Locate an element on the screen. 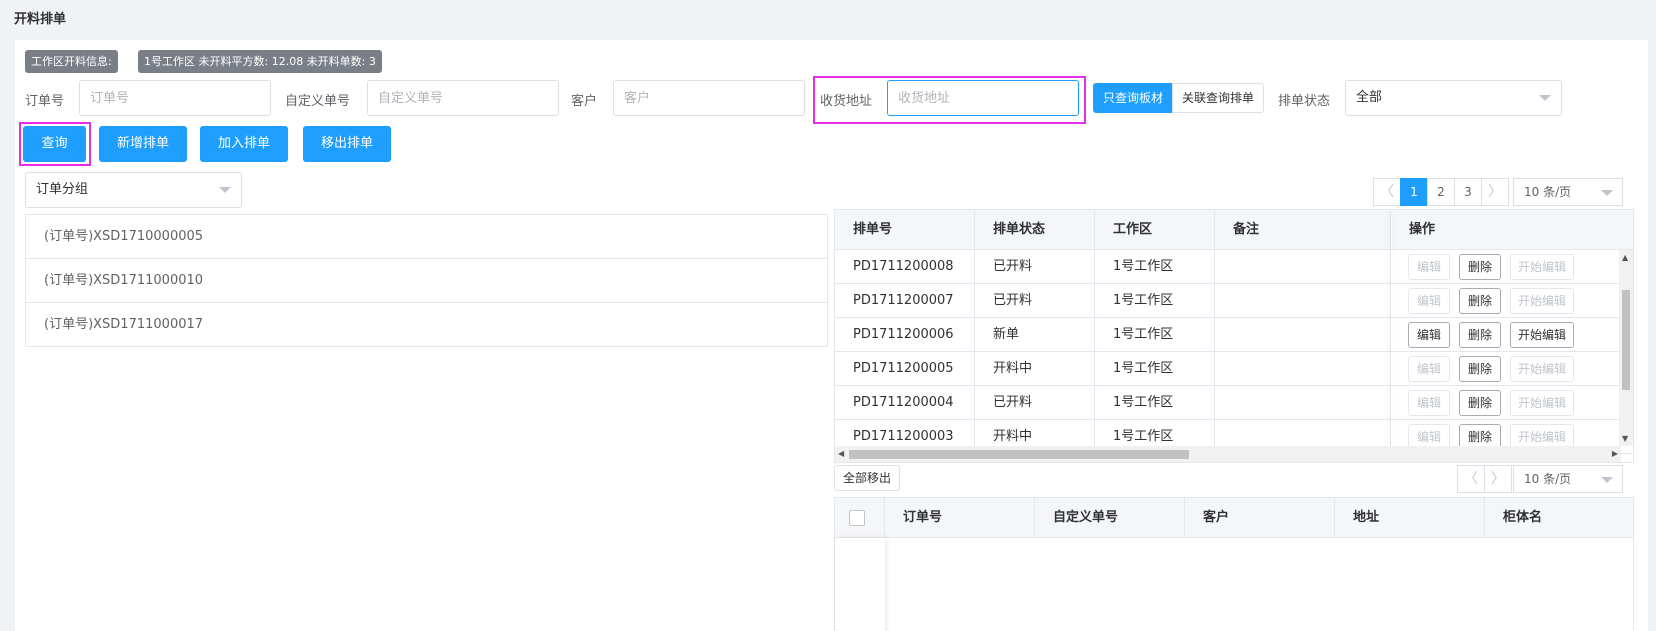 This screenshot has height=631, width=1656. cell-status: 新单 is located at coordinates (1035, 335).